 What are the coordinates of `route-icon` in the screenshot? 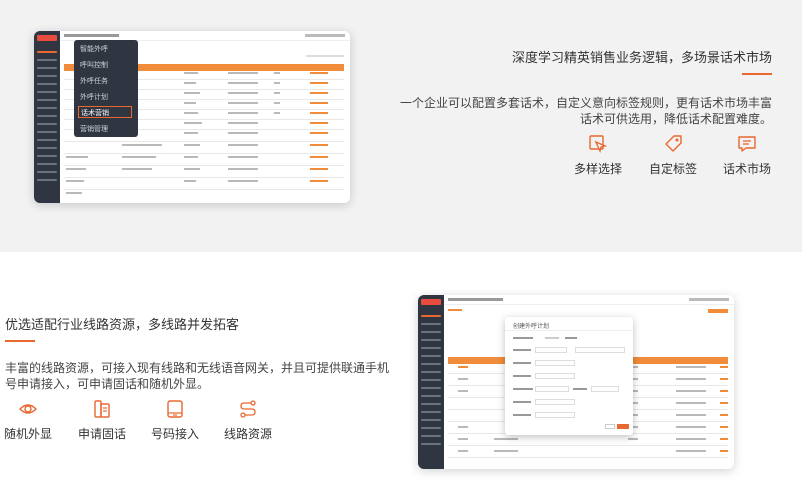 It's located at (248, 409).